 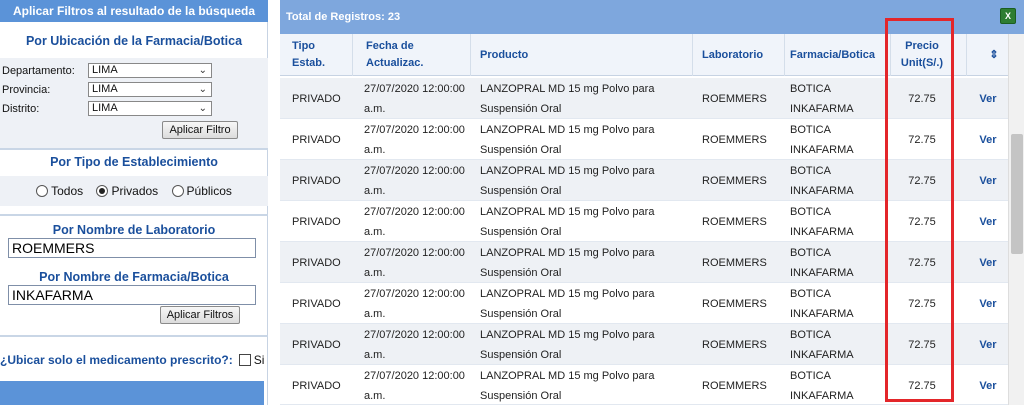 What do you see at coordinates (150, 89) in the screenshot?
I see `provincia-select: LIMA ⌄` at bounding box center [150, 89].